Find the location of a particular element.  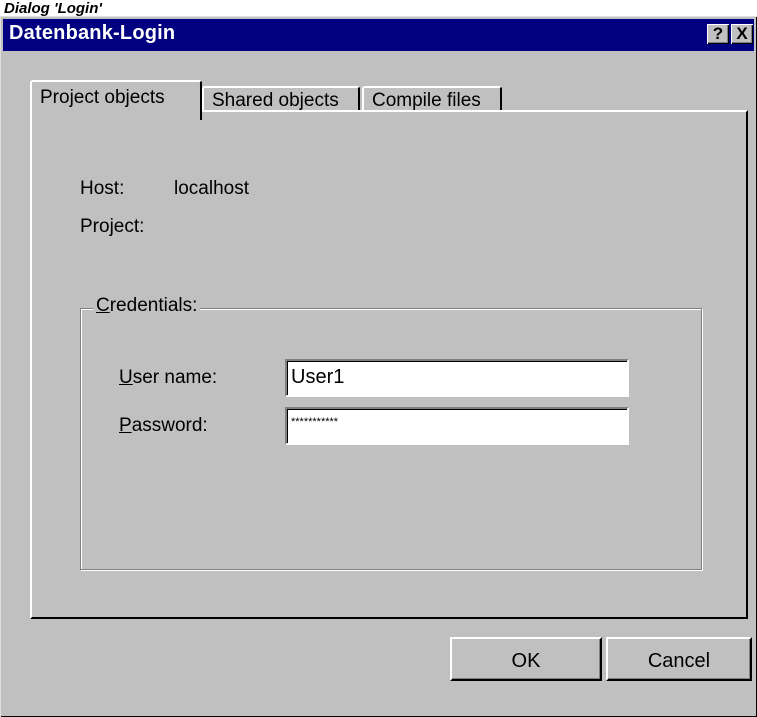

host-value: localhost is located at coordinates (211, 188).